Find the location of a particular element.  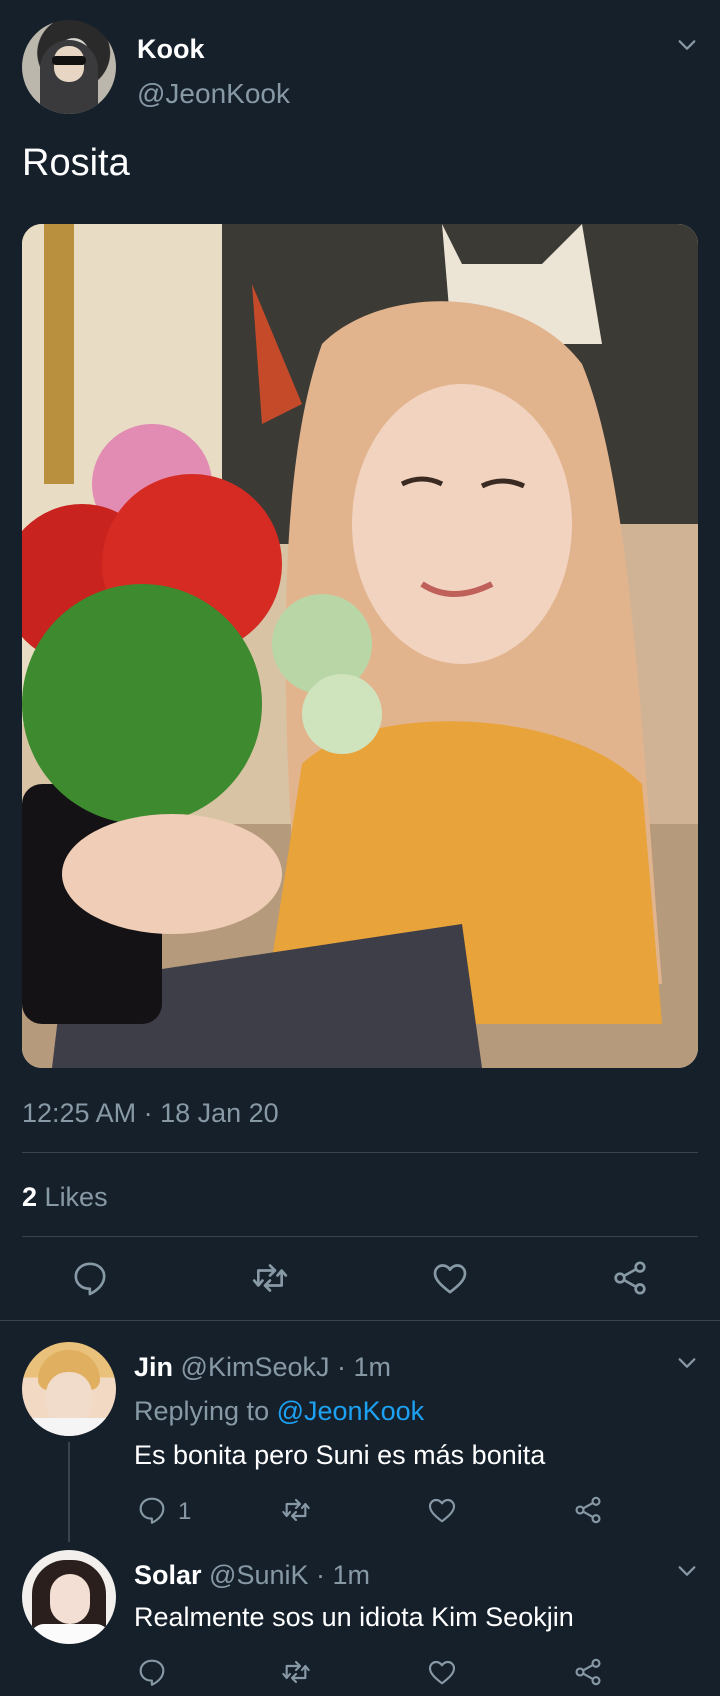

reply-author-name: Solar is located at coordinates (168, 1575).